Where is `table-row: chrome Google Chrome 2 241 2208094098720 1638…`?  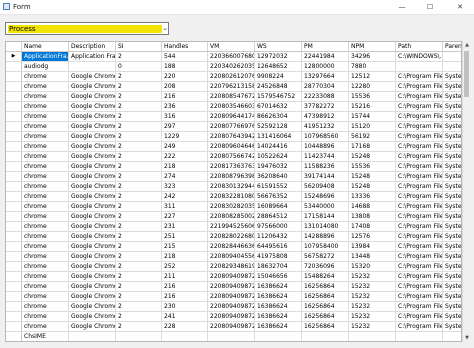
table-row: chrome Google Chrome 2 241 2208094098720 1638… is located at coordinates (233, 317).